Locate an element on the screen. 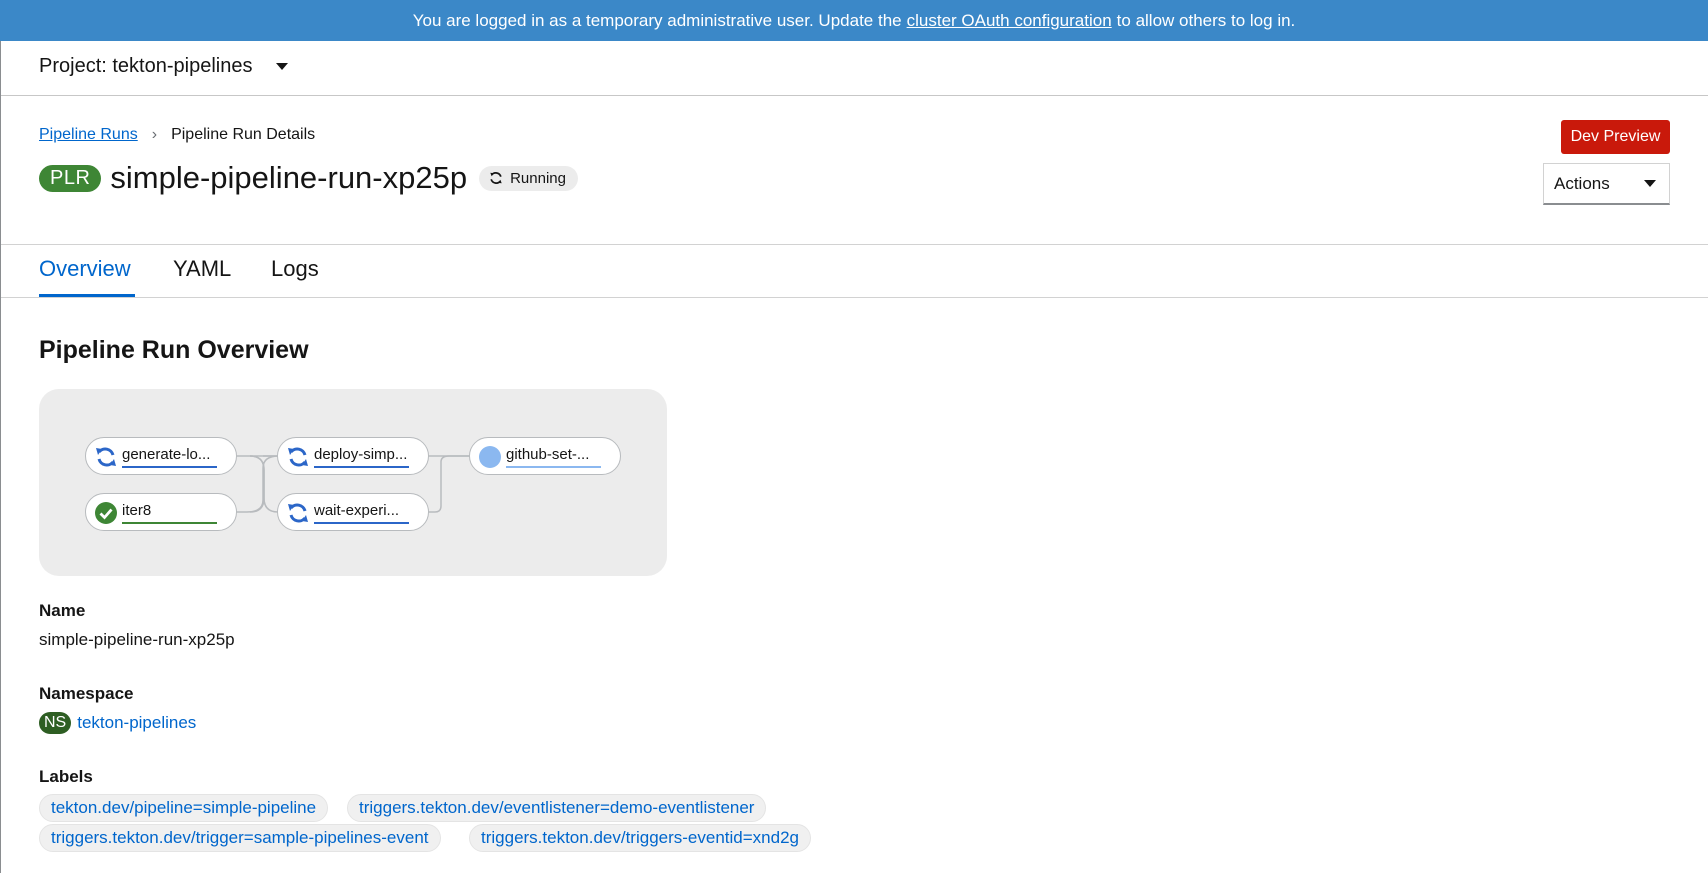 The image size is (1708, 873). page-header: PLR simple-pipeline-run-xp25p Running is located at coordinates (308, 178).